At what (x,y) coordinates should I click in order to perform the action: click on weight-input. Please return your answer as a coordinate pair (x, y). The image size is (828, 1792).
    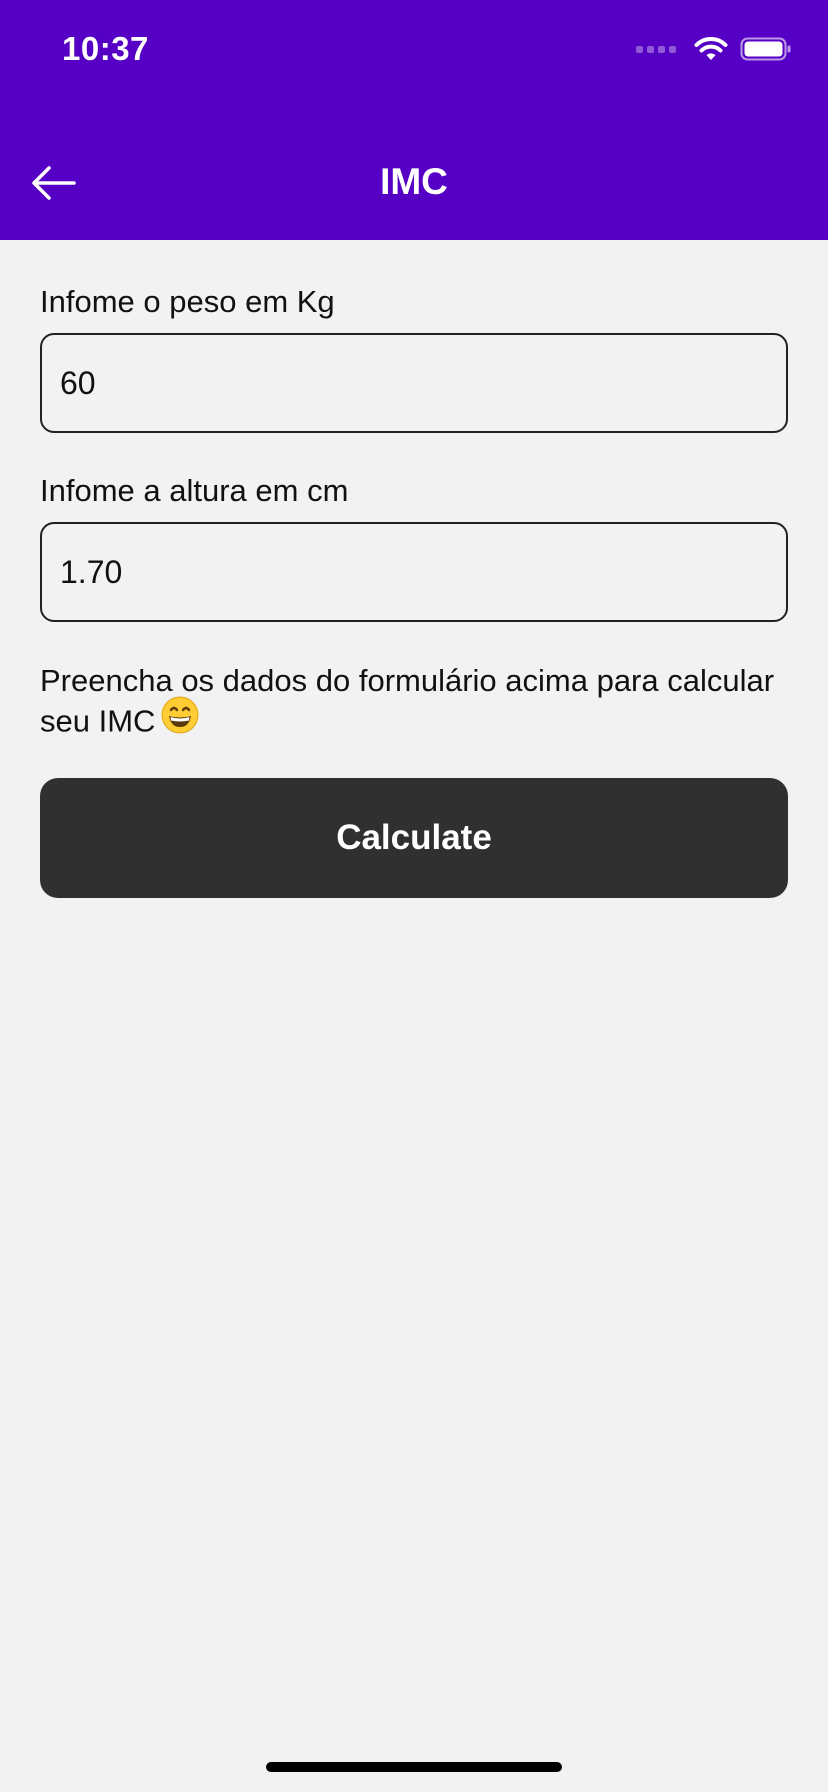
    Looking at the image, I should click on (414, 383).